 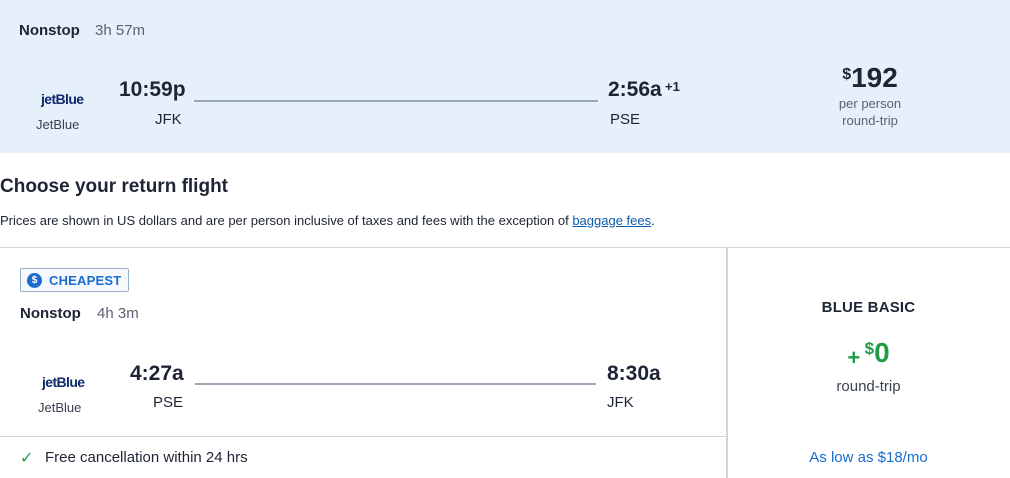 What do you see at coordinates (854, 357) in the screenshot?
I see `fare-plus: +` at bounding box center [854, 357].